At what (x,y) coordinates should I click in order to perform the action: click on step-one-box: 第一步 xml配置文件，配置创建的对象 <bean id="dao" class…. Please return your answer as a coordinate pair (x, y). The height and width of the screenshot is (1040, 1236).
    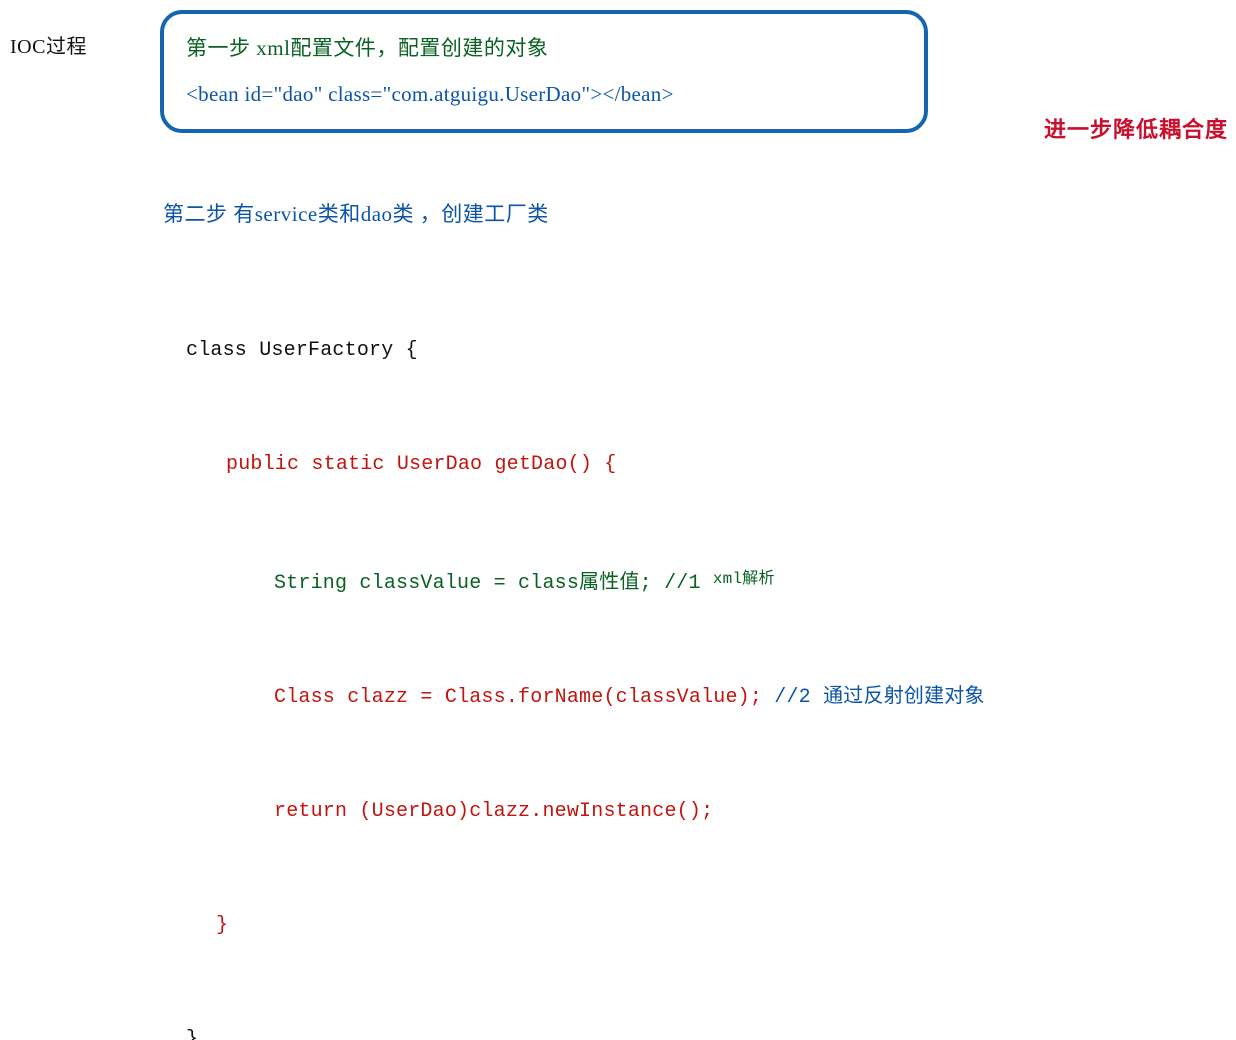
    Looking at the image, I should click on (544, 71).